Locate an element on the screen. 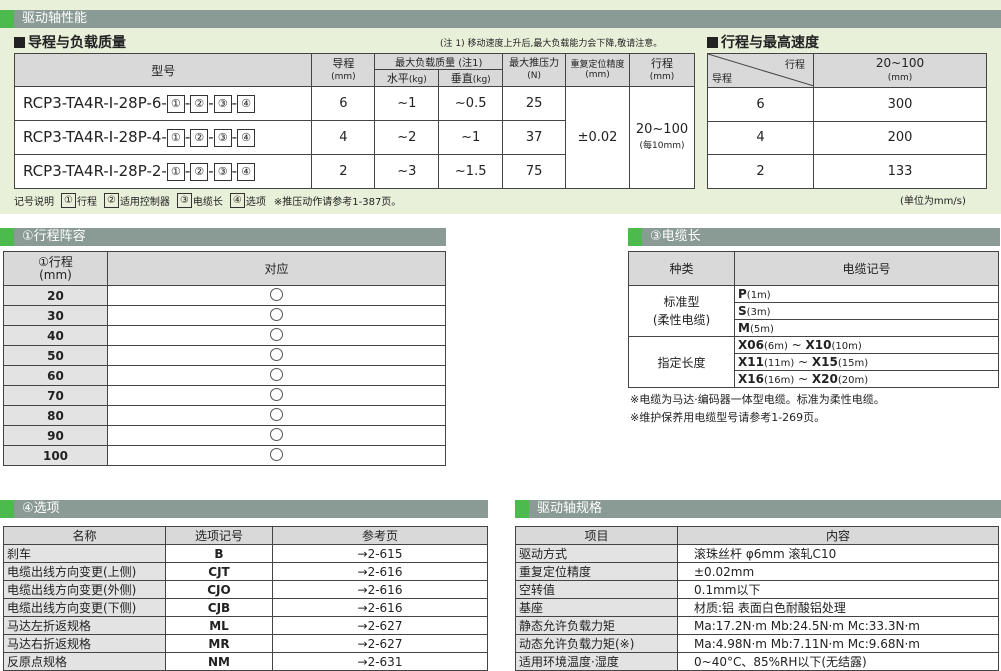  spec-section-title: 驱动轴规格 is located at coordinates (570, 508).